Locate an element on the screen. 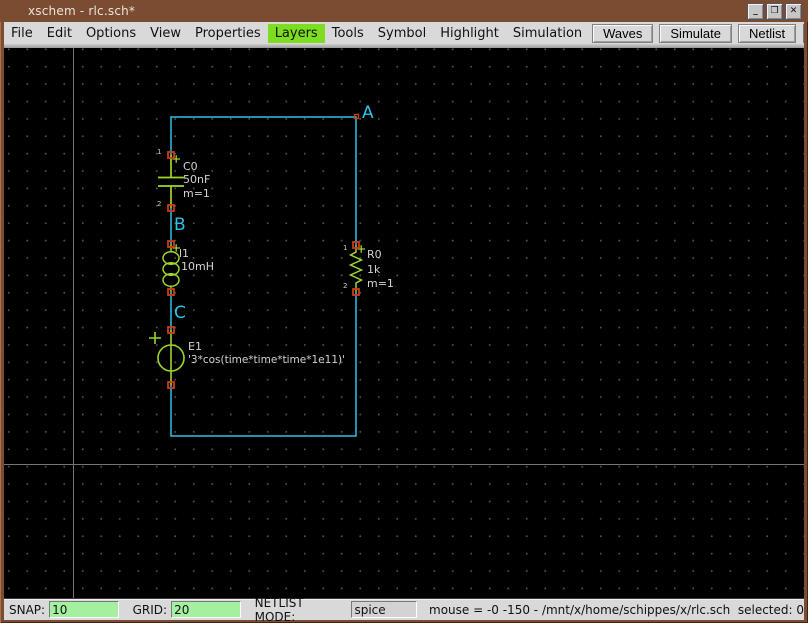 This screenshot has height=623, width=808. menu-highlight: Highlight is located at coordinates (469, 33).